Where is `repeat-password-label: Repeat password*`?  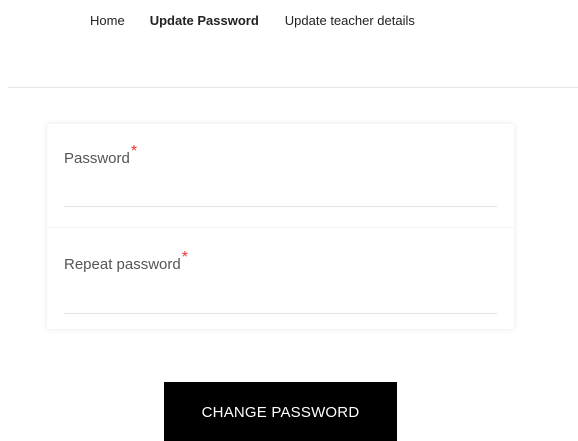
repeat-password-label: Repeat password* is located at coordinates (126, 261).